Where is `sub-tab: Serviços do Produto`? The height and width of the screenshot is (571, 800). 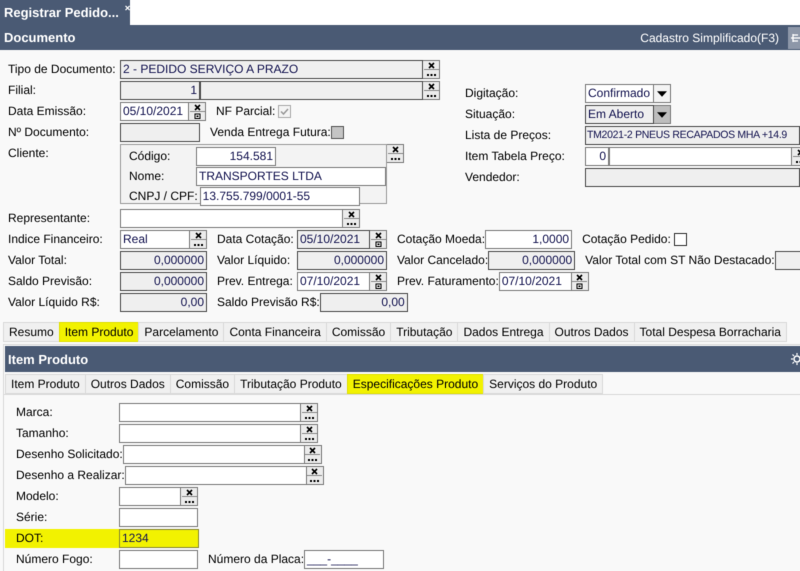 sub-tab: Serviços do Produto is located at coordinates (543, 384).